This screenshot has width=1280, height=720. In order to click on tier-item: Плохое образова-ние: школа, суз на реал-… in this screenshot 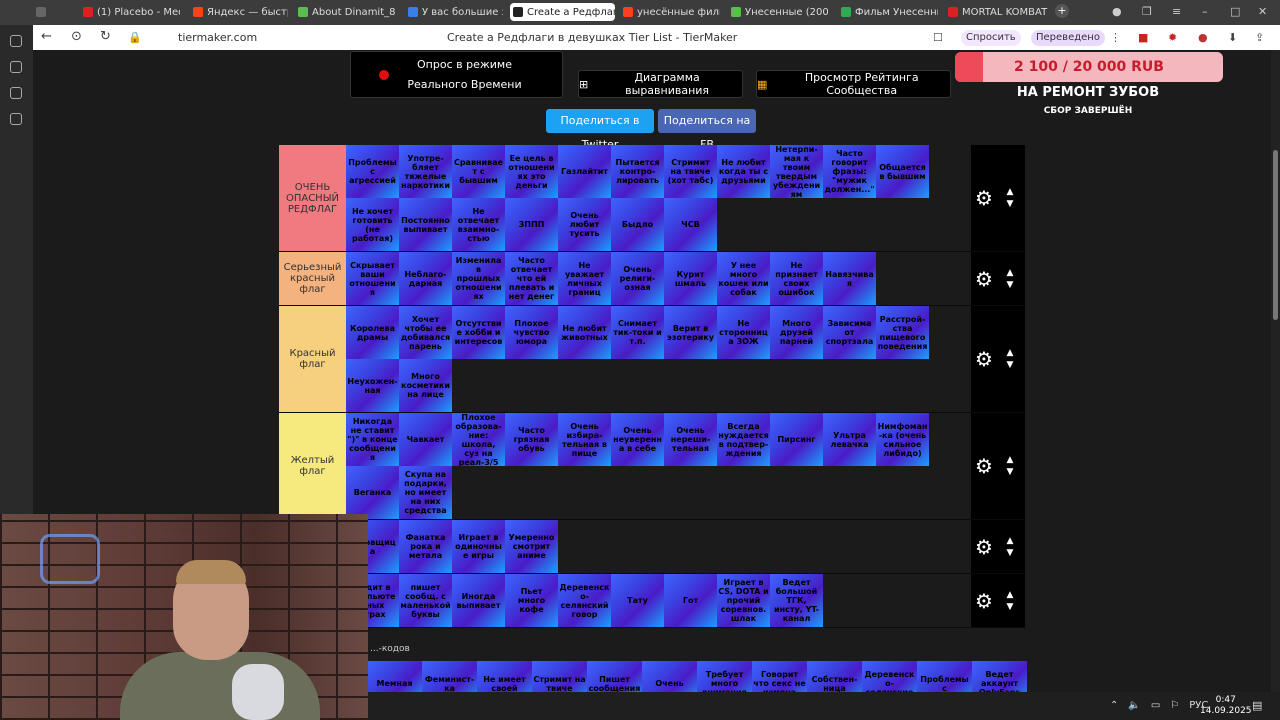, I will do `click(478, 439)`.